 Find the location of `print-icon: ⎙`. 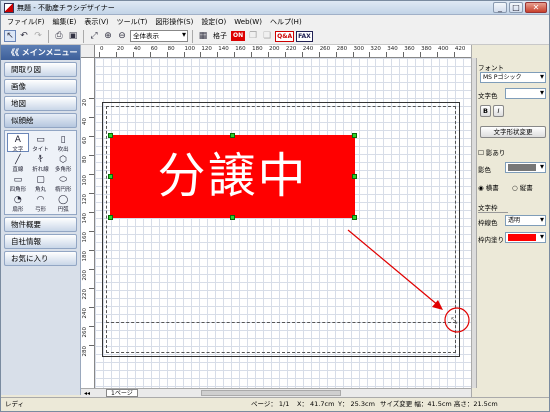

print-icon: ⎙ is located at coordinates (59, 36).